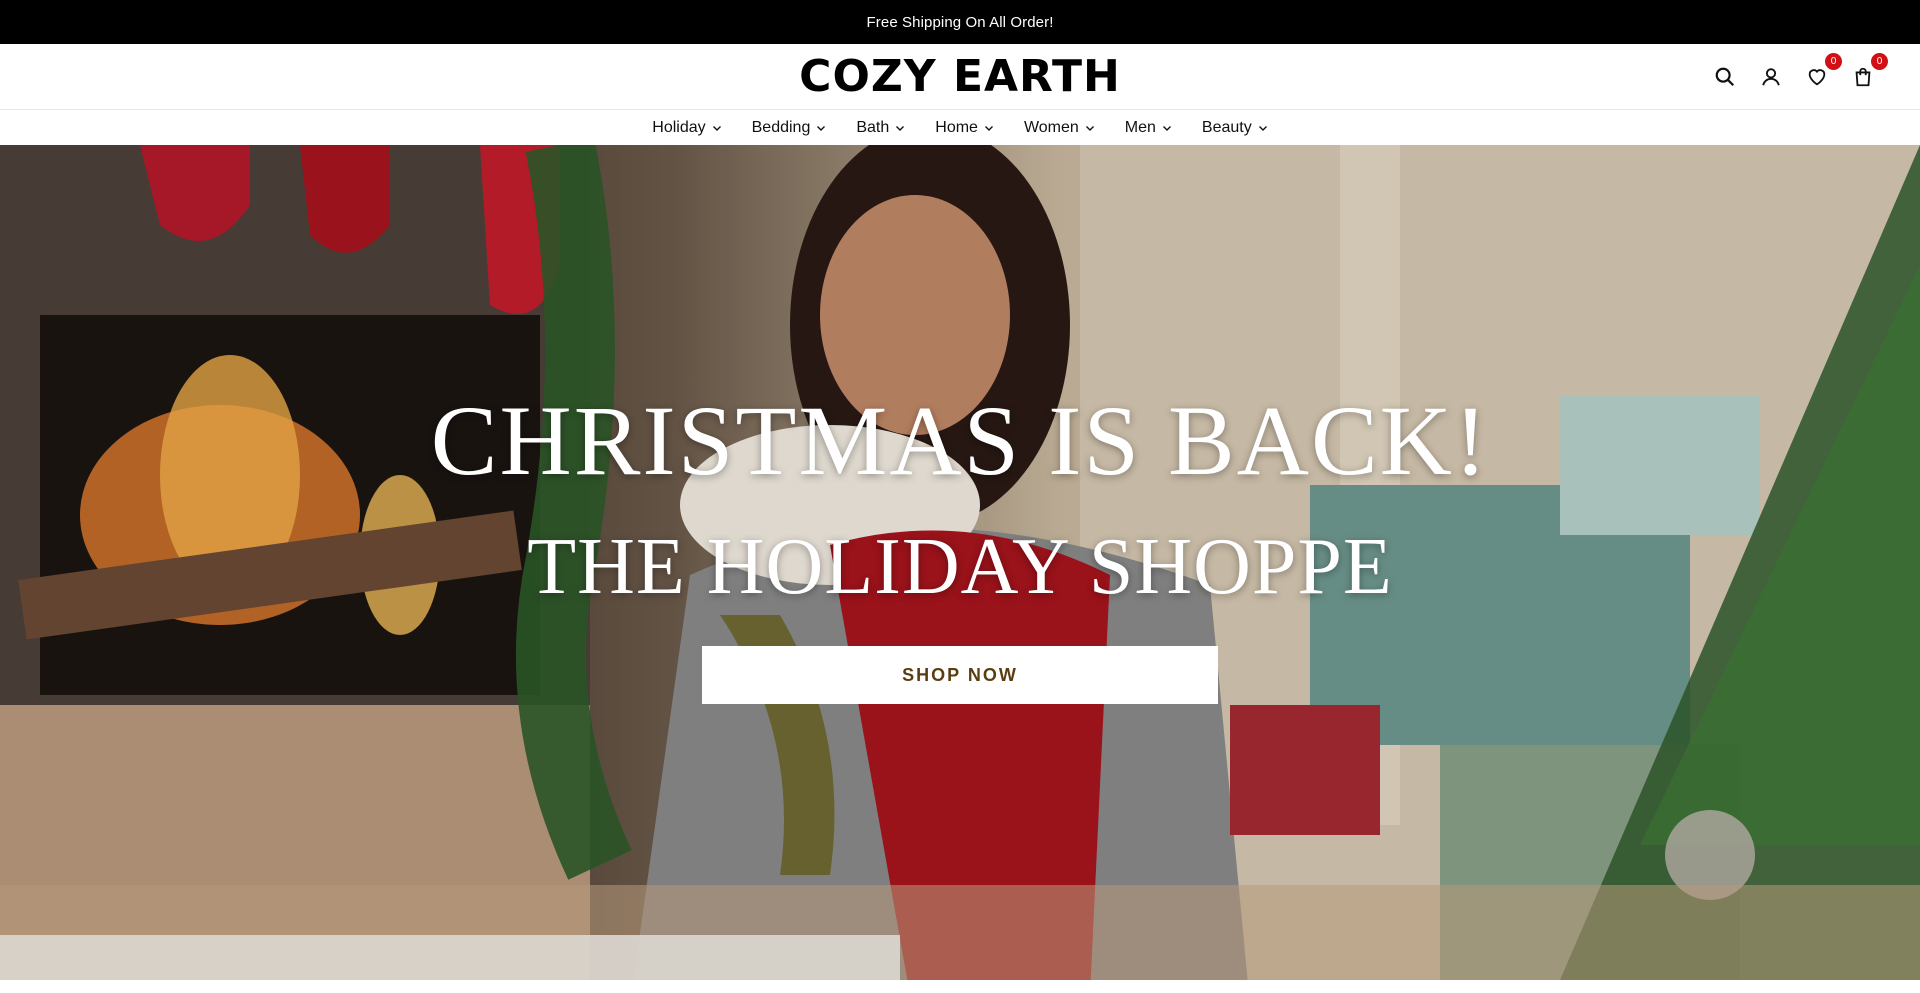 The height and width of the screenshot is (993, 1920). What do you see at coordinates (1051, 127) in the screenshot?
I see `nav-item-label: Women` at bounding box center [1051, 127].